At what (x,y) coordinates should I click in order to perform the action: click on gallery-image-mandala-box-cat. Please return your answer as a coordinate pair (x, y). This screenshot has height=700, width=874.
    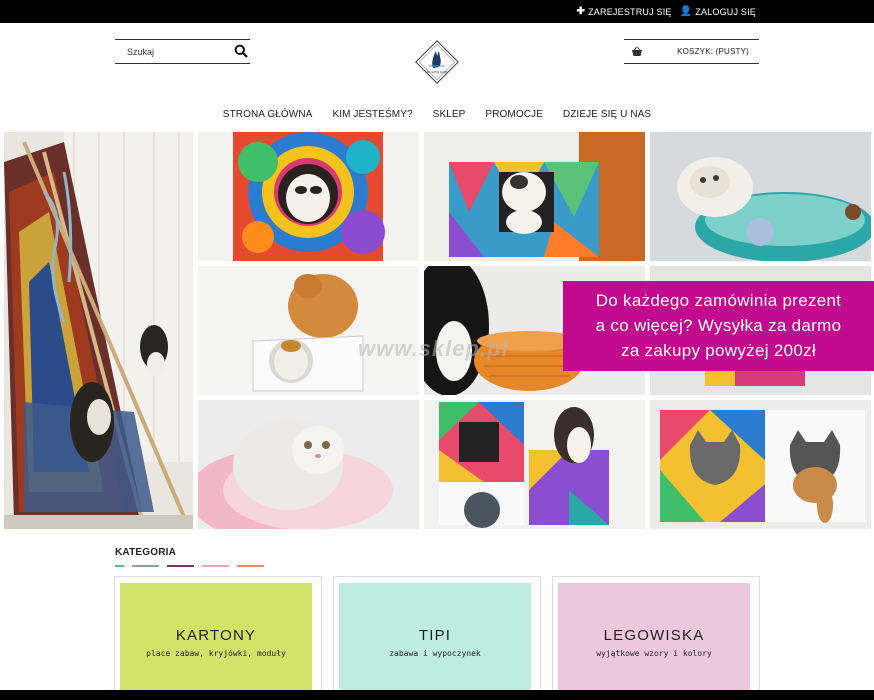
    Looking at the image, I should click on (308, 196).